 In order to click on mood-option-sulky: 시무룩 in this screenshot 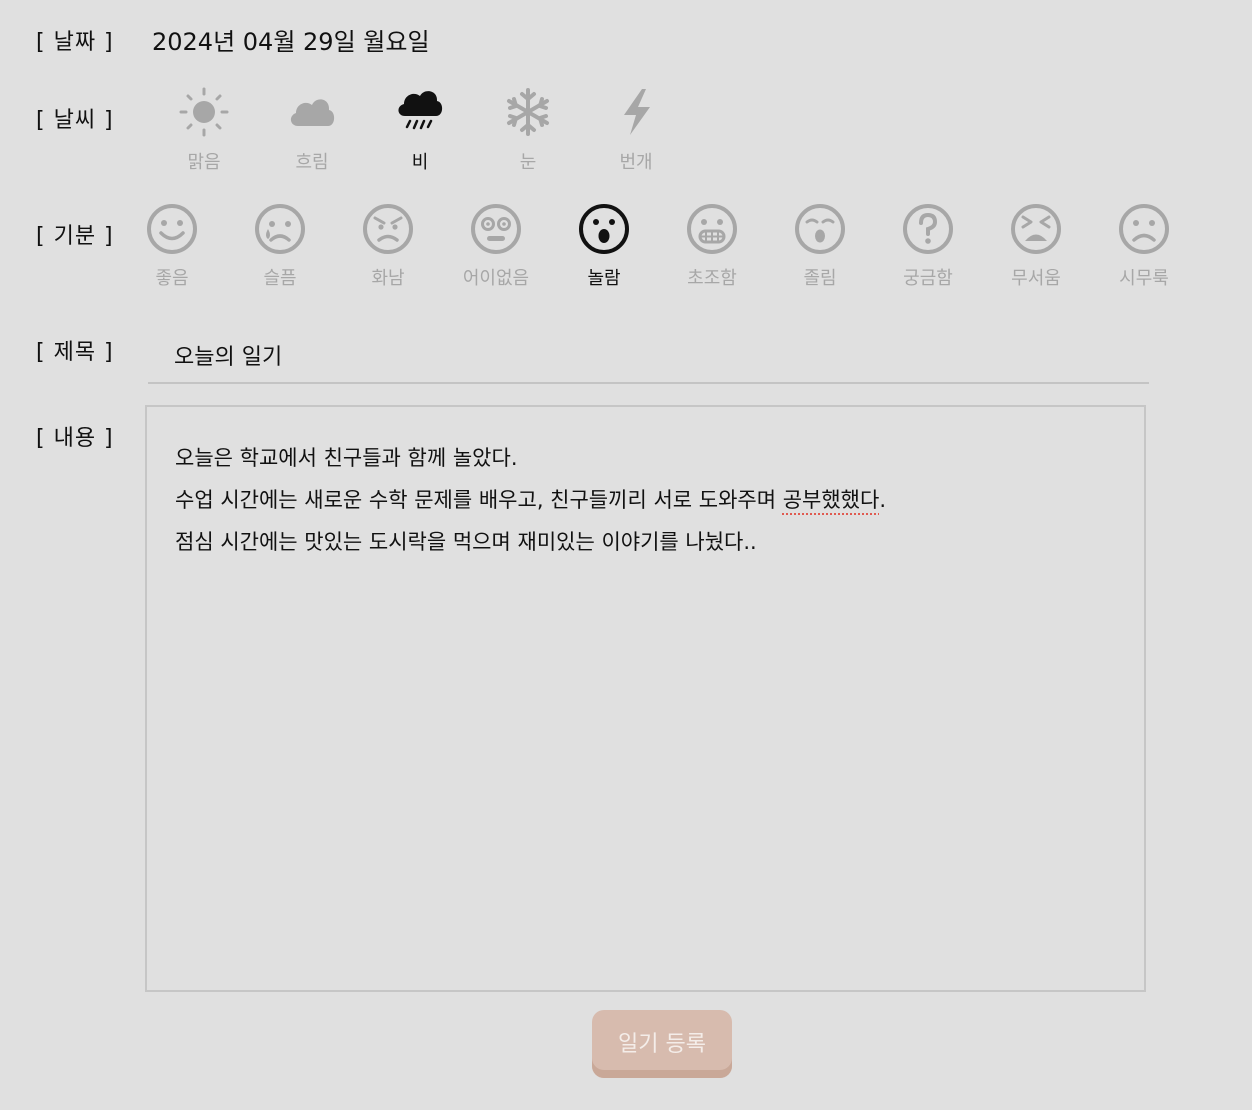, I will do `click(1144, 246)`.